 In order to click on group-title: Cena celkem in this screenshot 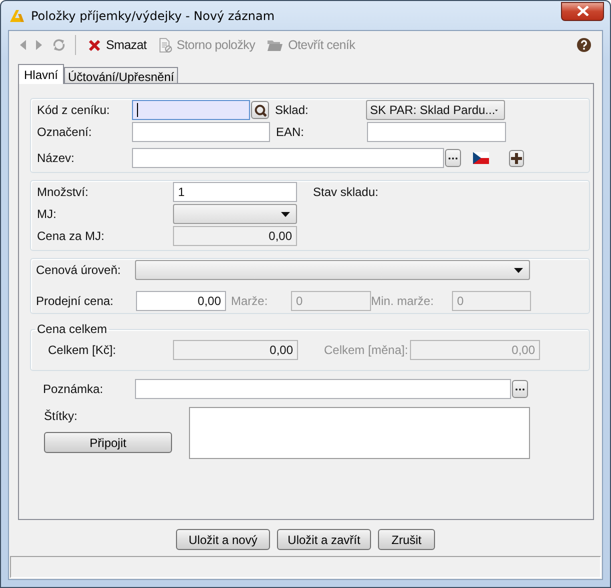, I will do `click(72, 329)`.